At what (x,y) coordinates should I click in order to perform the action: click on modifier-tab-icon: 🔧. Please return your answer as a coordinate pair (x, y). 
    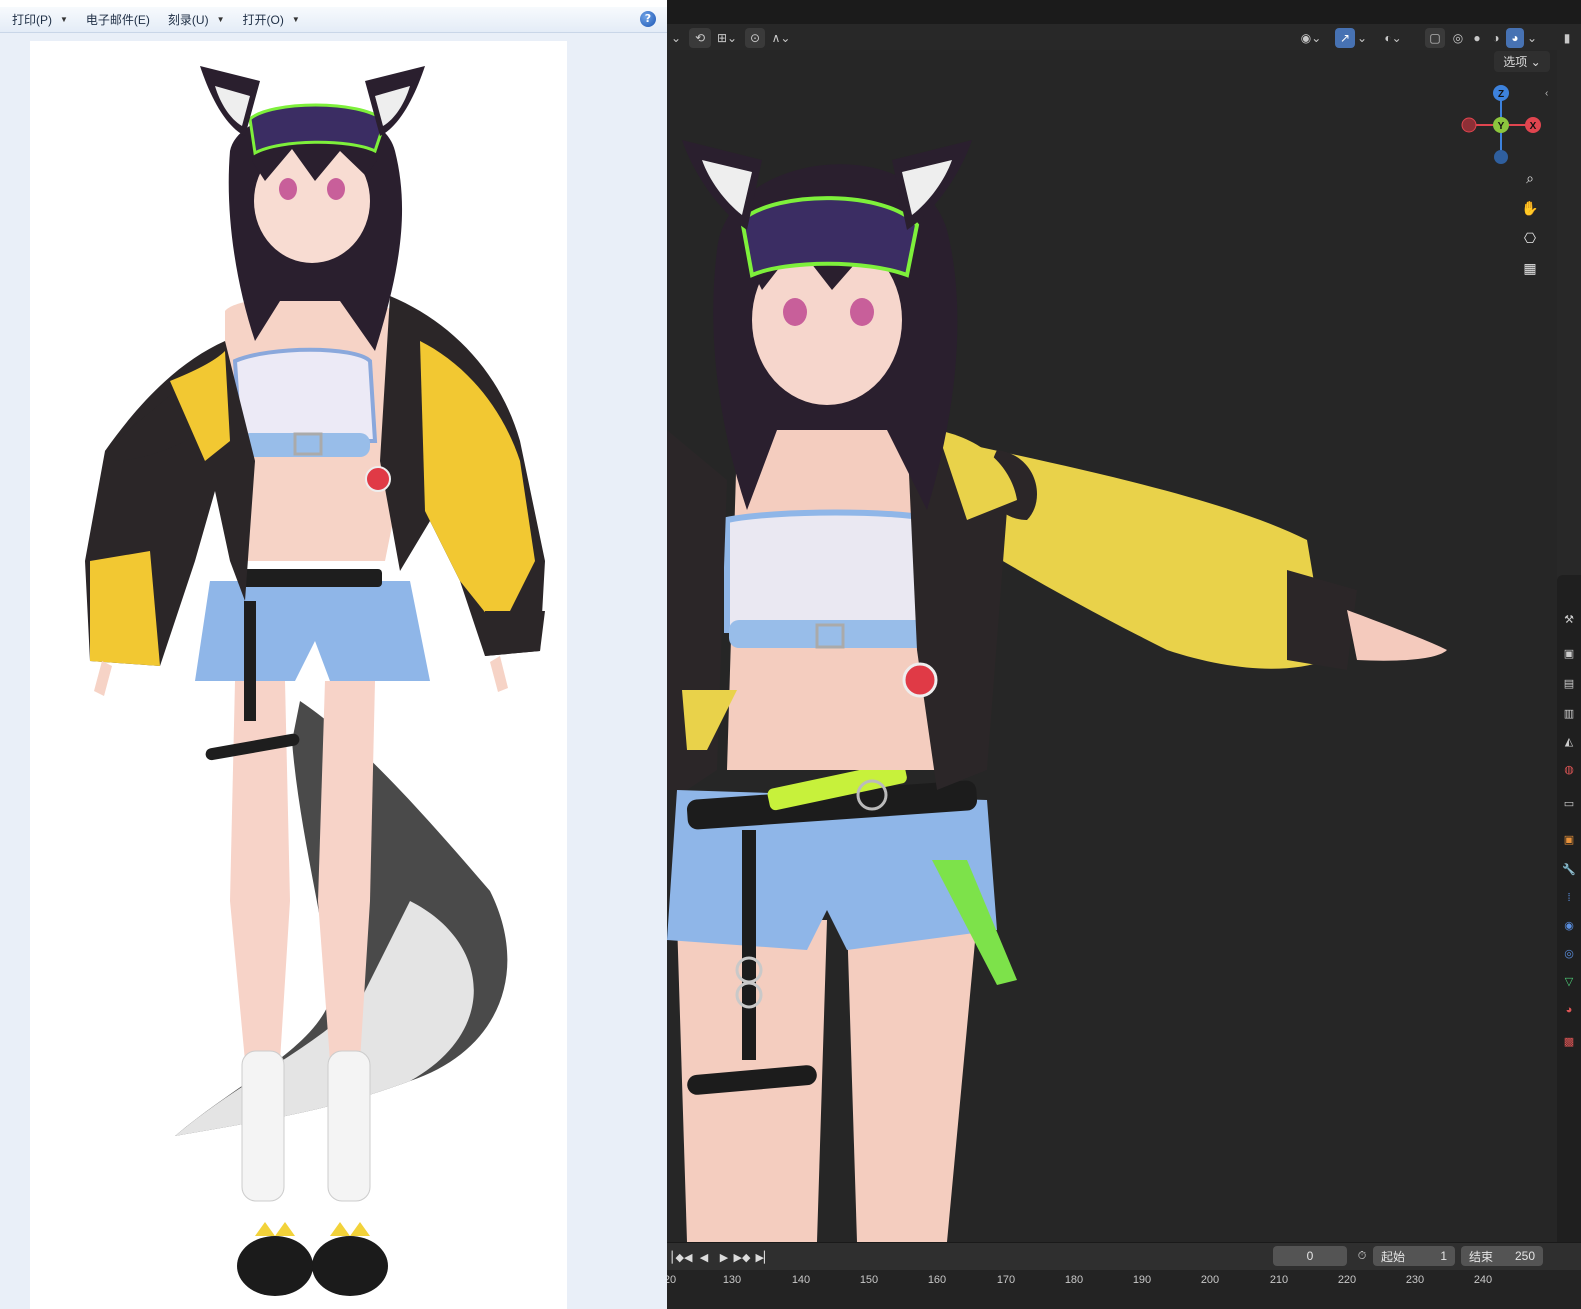
    Looking at the image, I should click on (1569, 870).